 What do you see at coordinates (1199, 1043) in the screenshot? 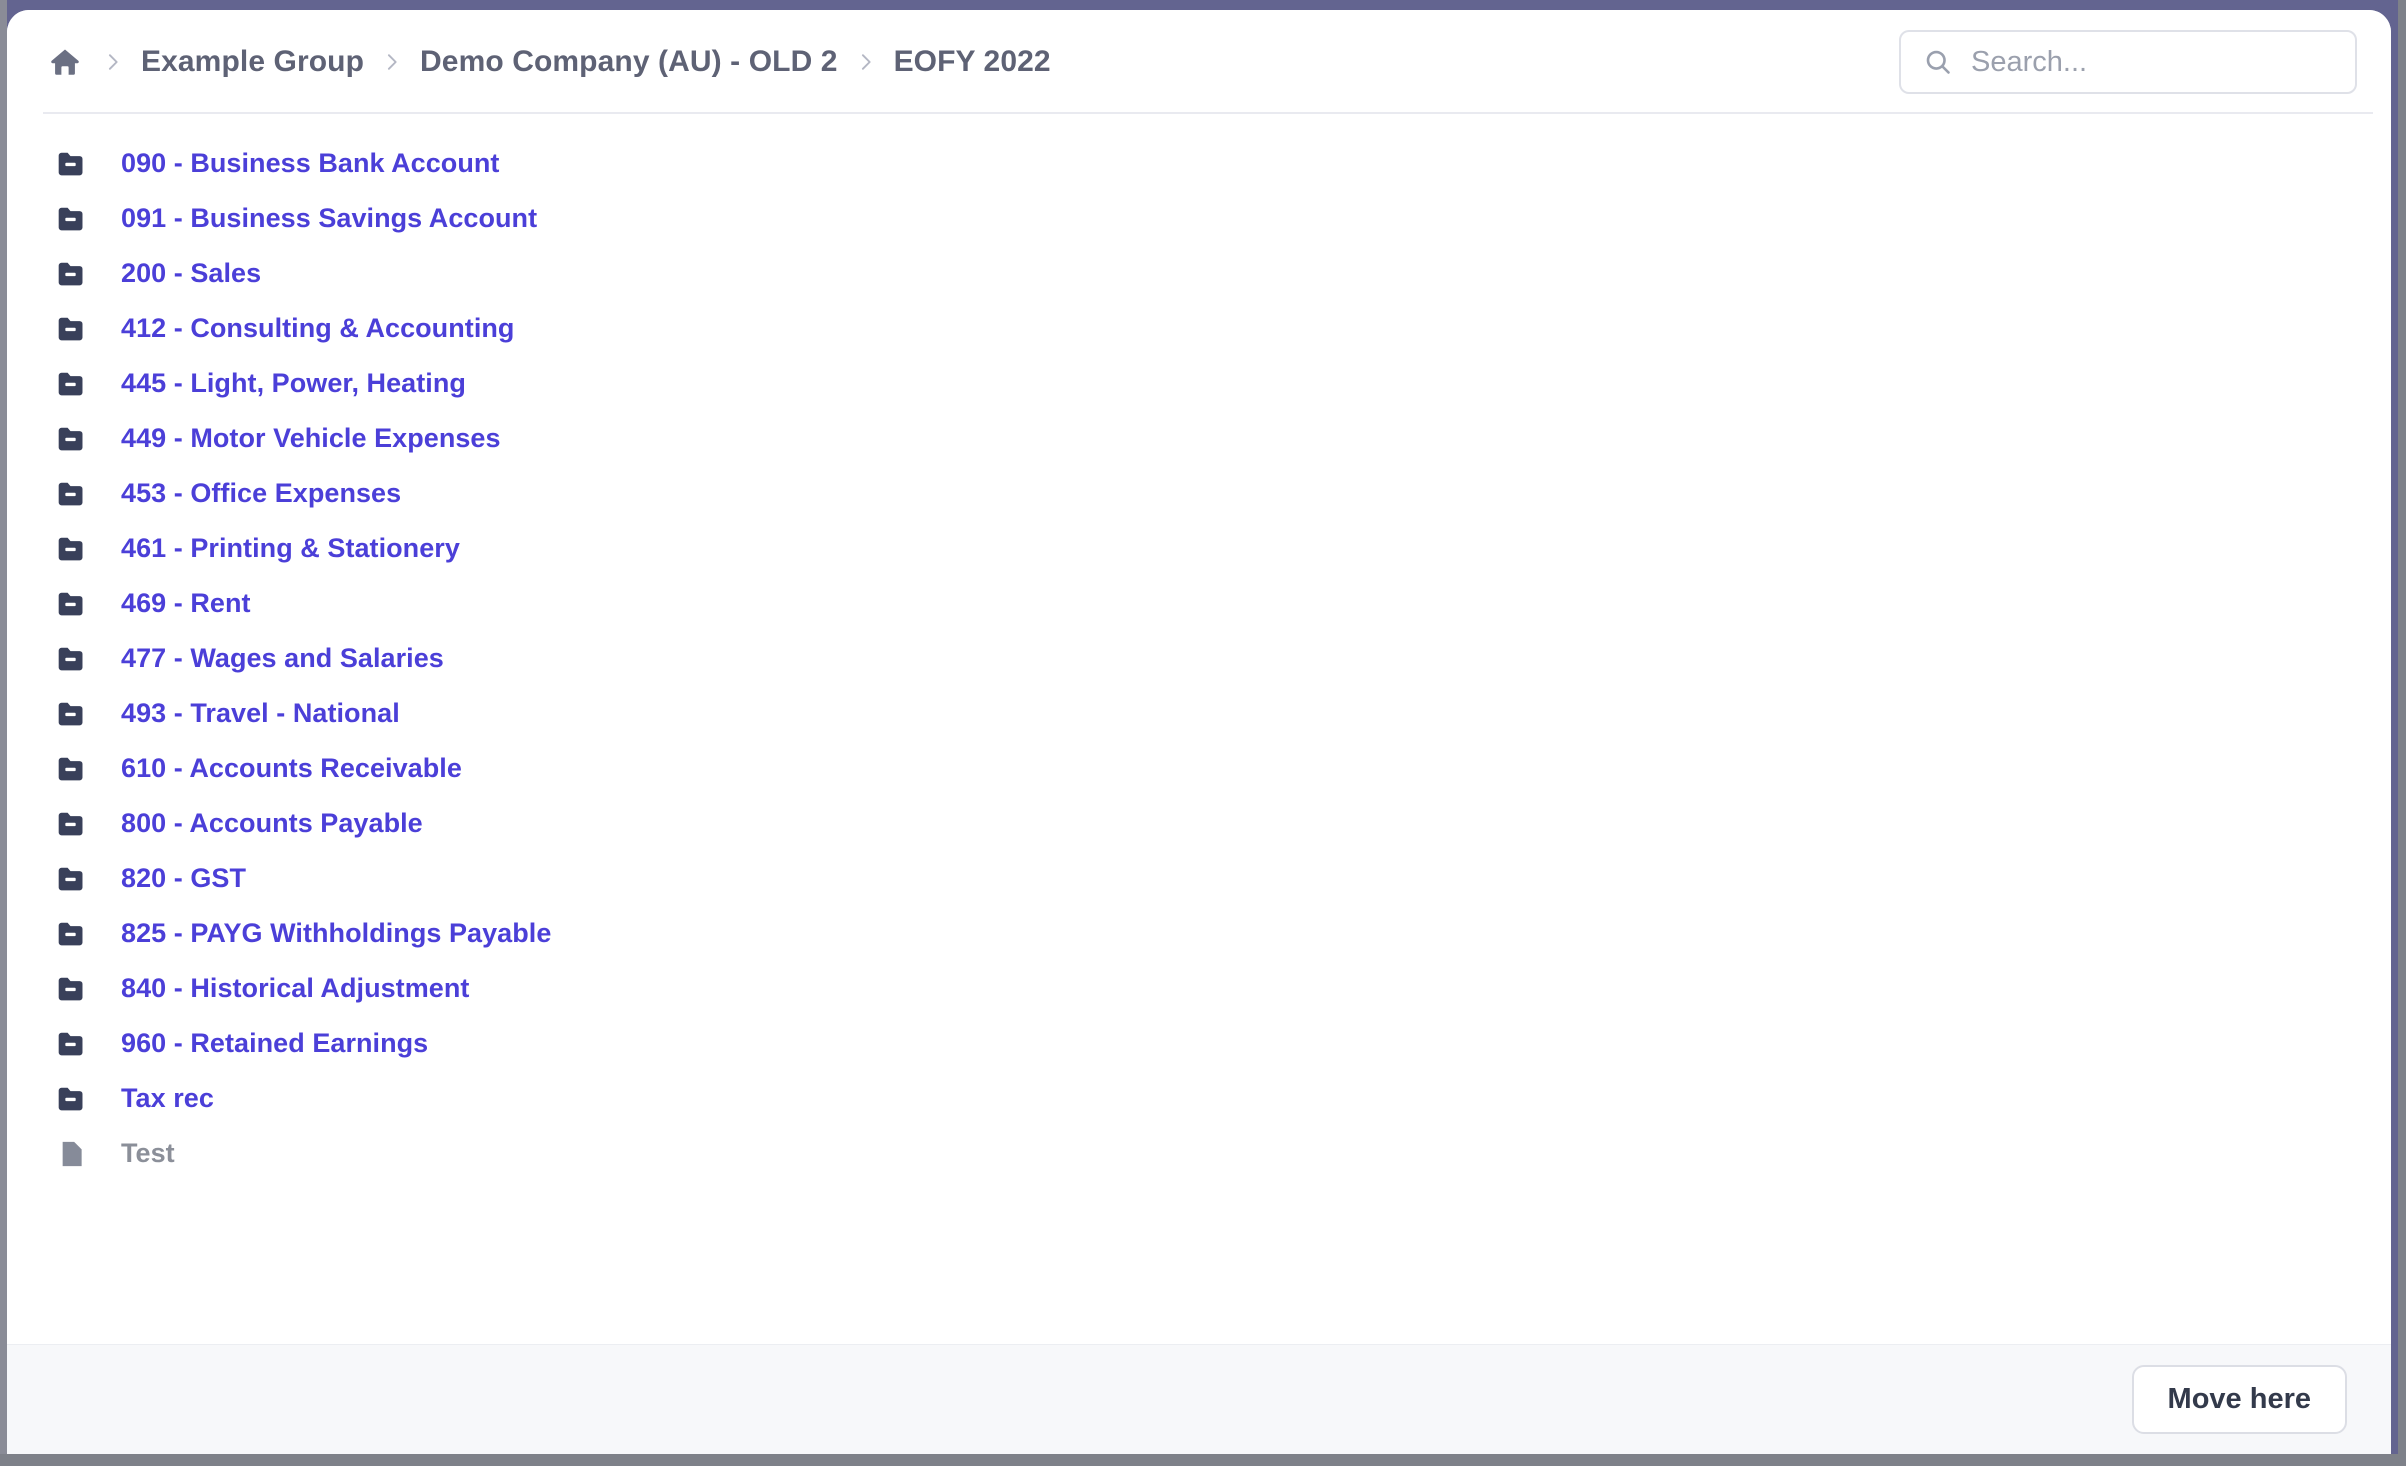
I see `list-item: 960 - Retained Earnings` at bounding box center [1199, 1043].